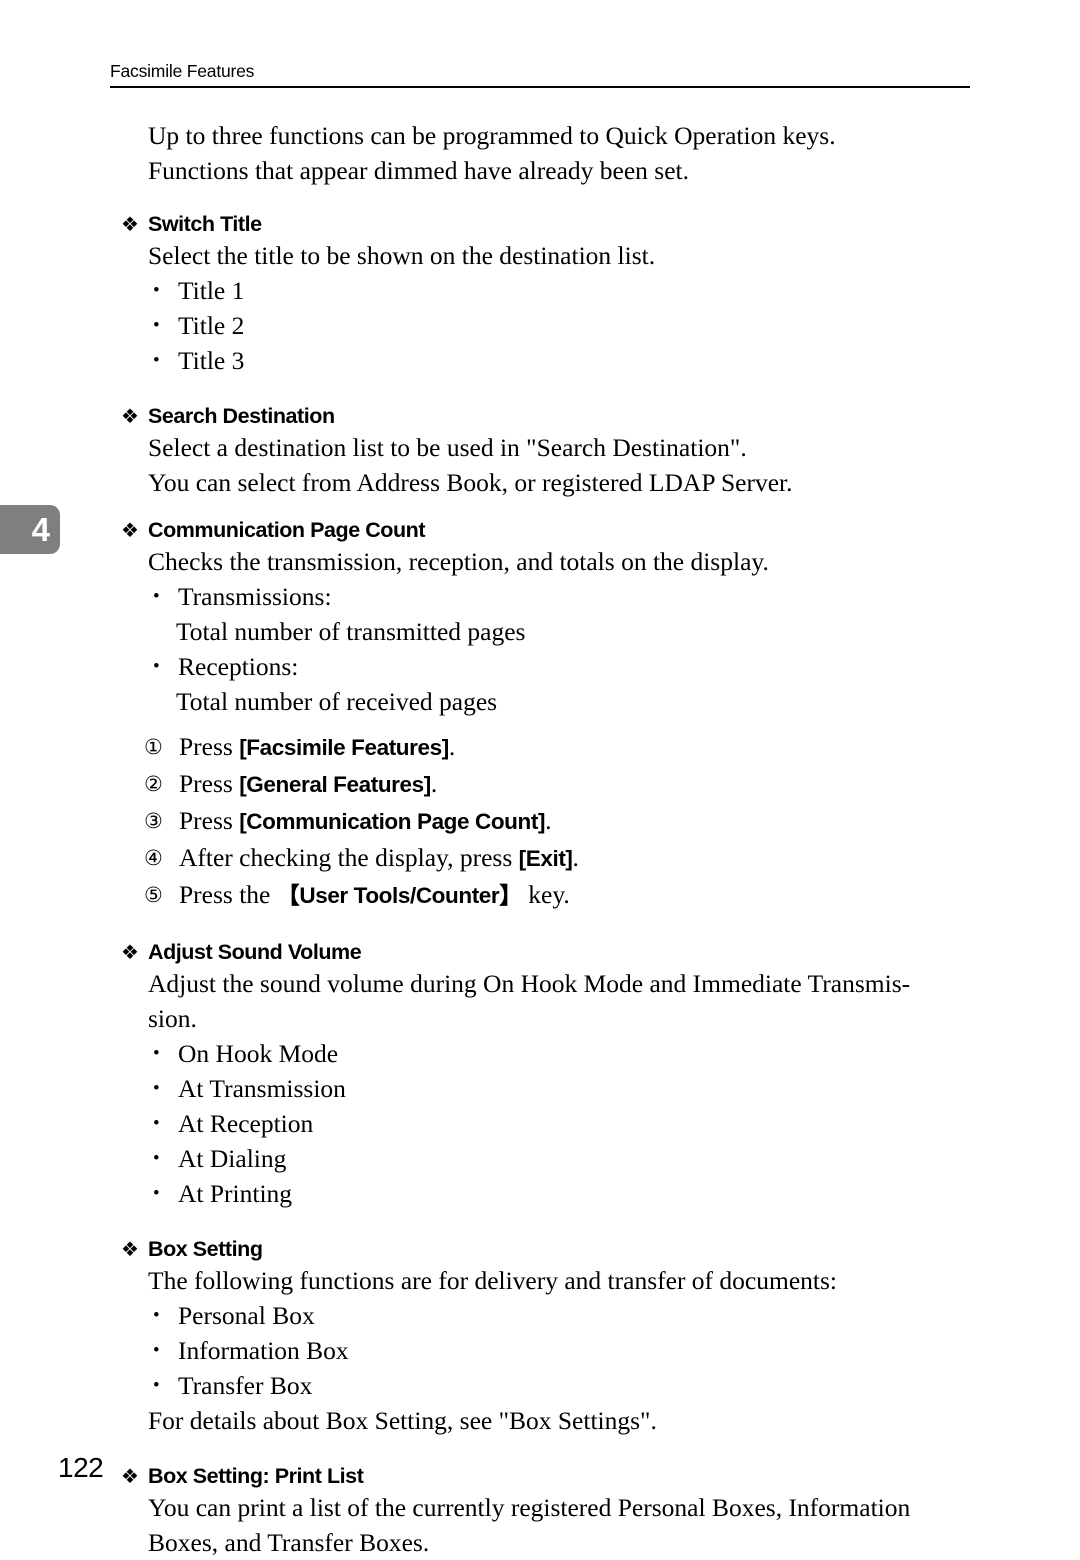  I want to click on list-item: At Transmission, so click(566, 1088).